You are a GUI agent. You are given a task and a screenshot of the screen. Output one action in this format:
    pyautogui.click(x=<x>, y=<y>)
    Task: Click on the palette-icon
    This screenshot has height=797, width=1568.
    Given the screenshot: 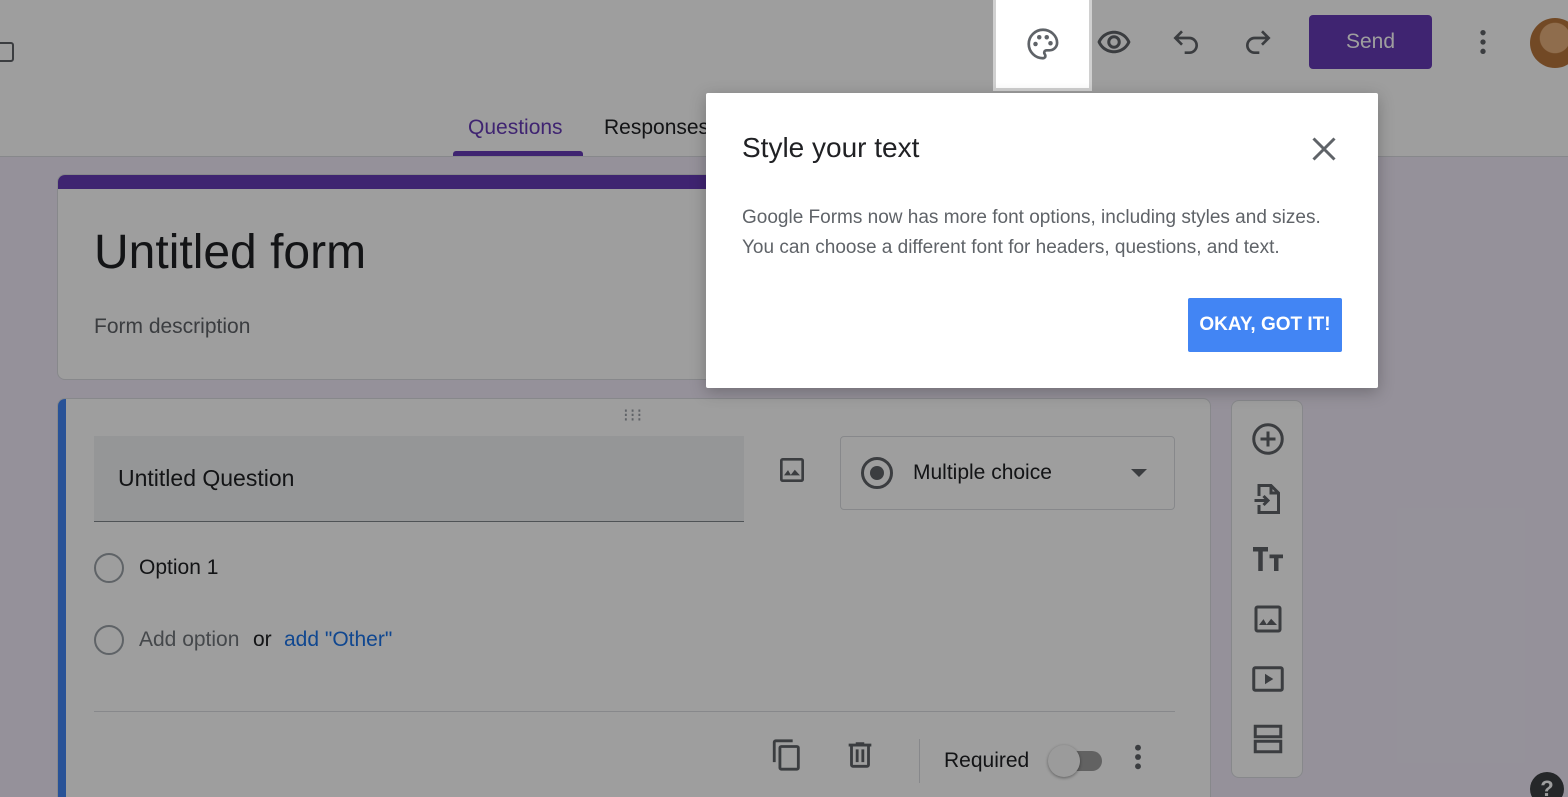 What is the action you would take?
    pyautogui.click(x=1042, y=44)
    